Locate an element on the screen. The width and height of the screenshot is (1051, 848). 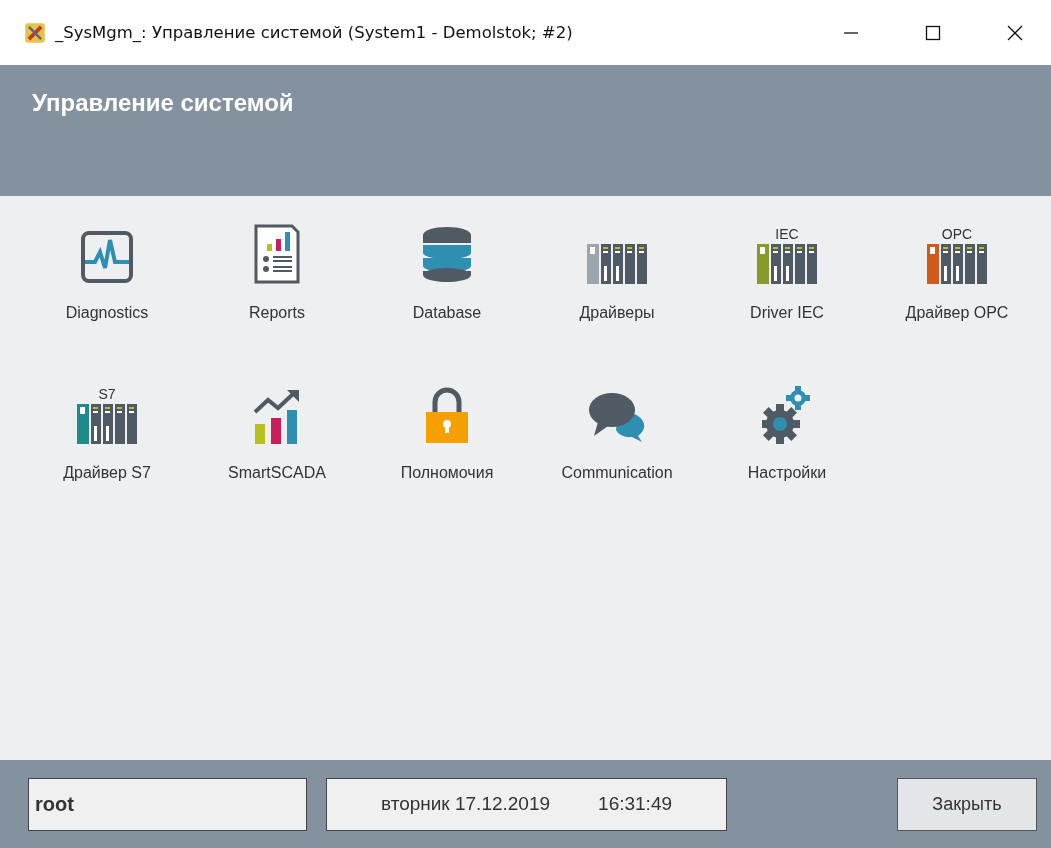
lock-icon is located at coordinates (447, 415).